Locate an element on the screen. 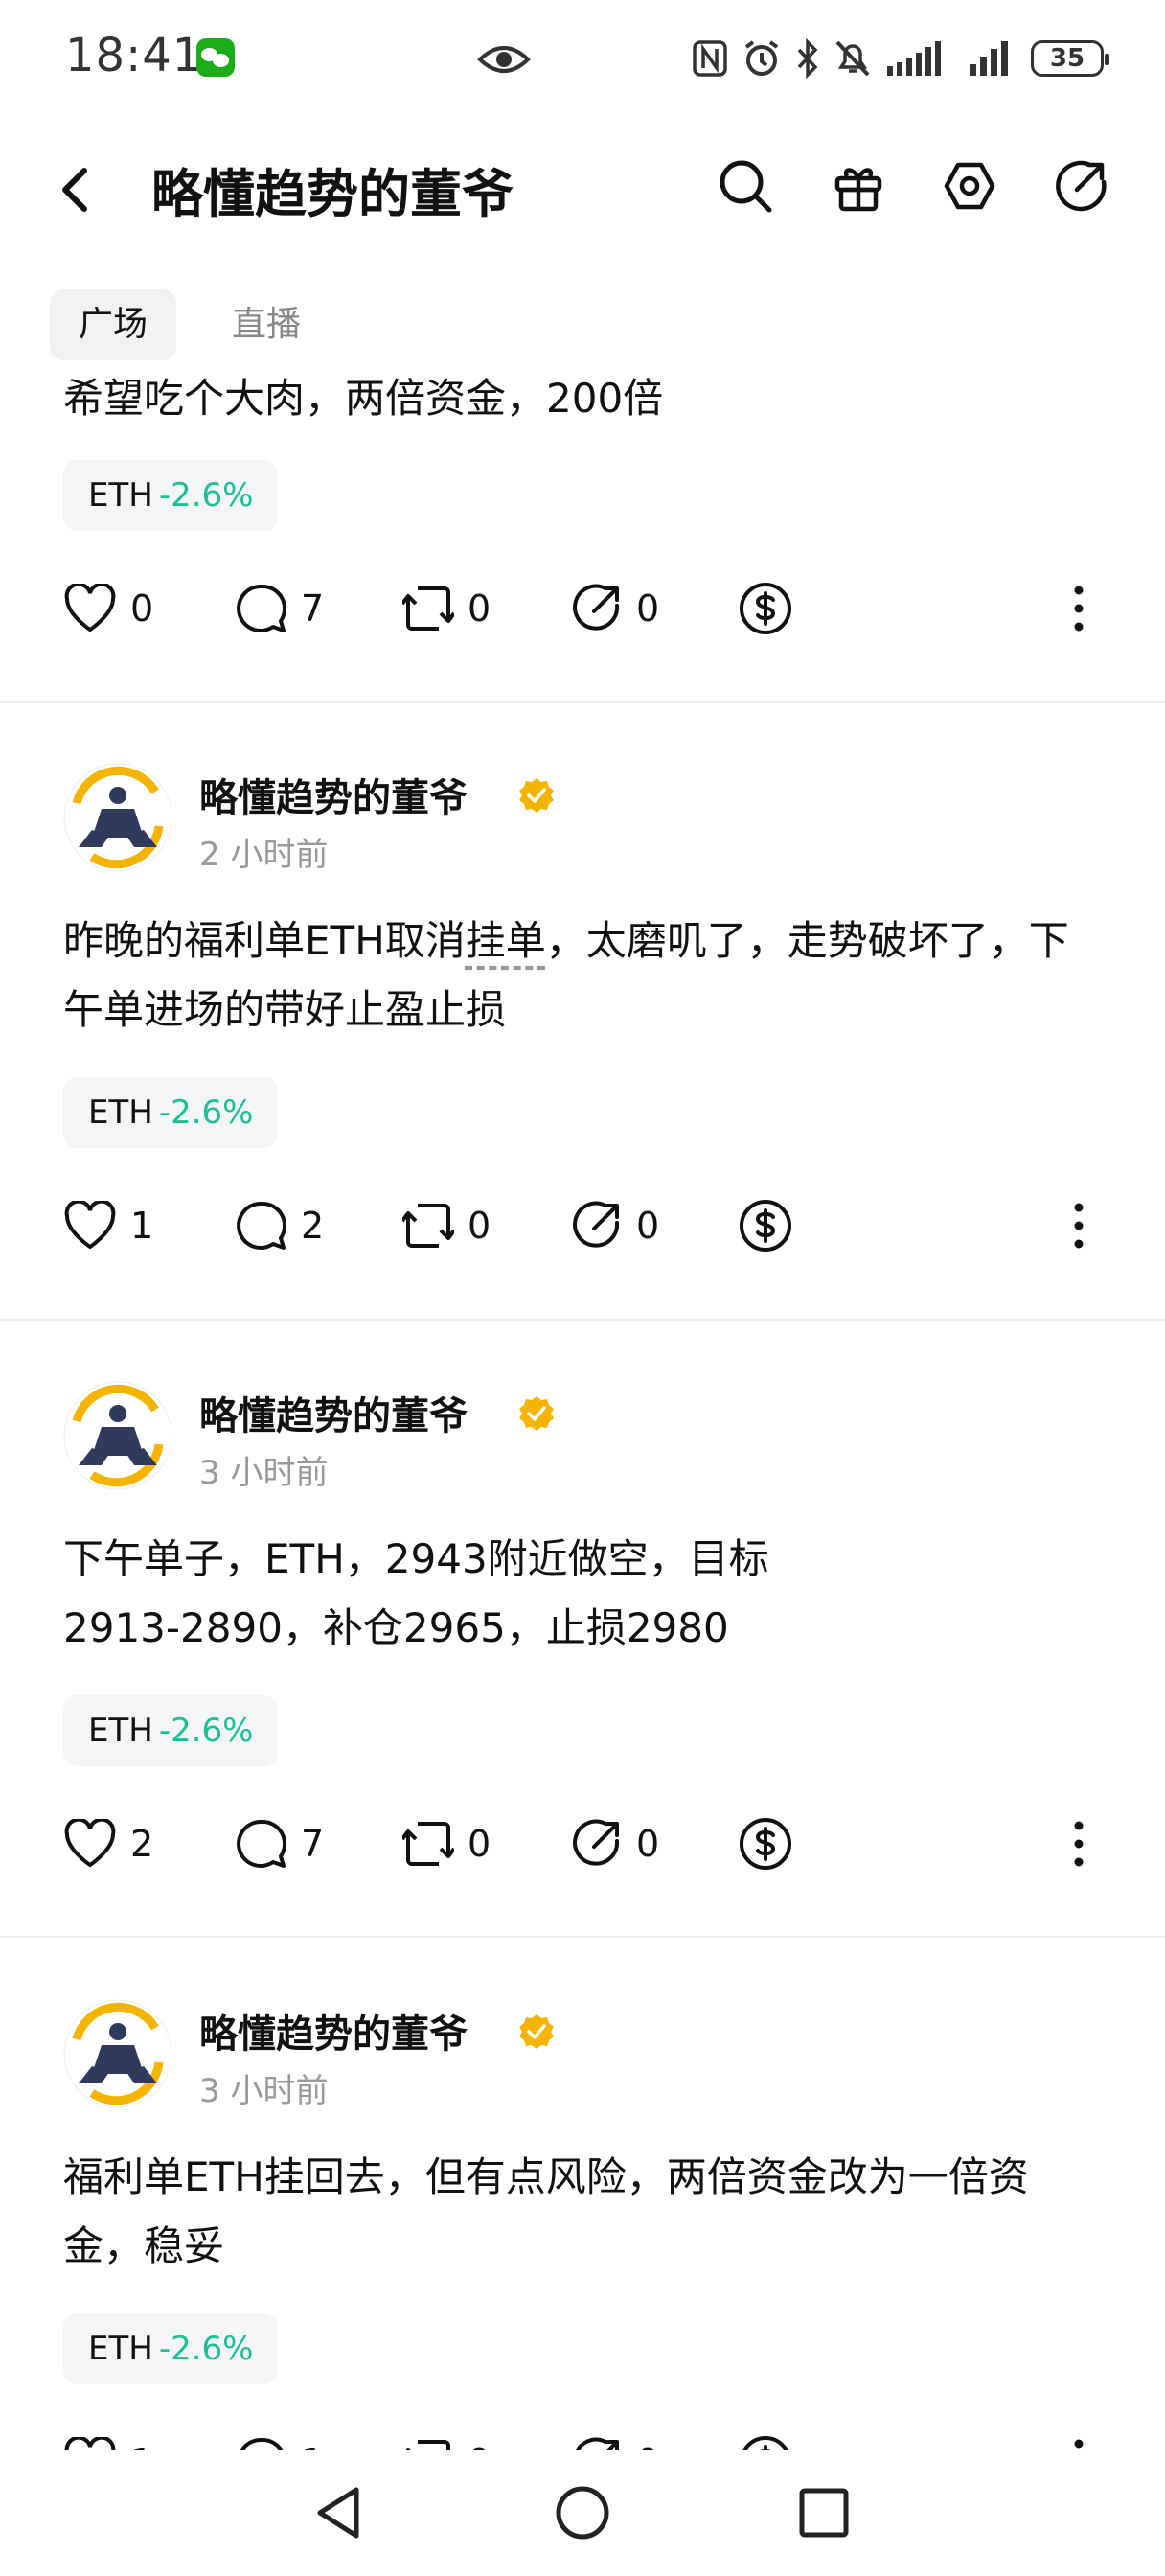 The width and height of the screenshot is (1165, 2576). post-text-highlight: 挂单 is located at coordinates (506, 940).